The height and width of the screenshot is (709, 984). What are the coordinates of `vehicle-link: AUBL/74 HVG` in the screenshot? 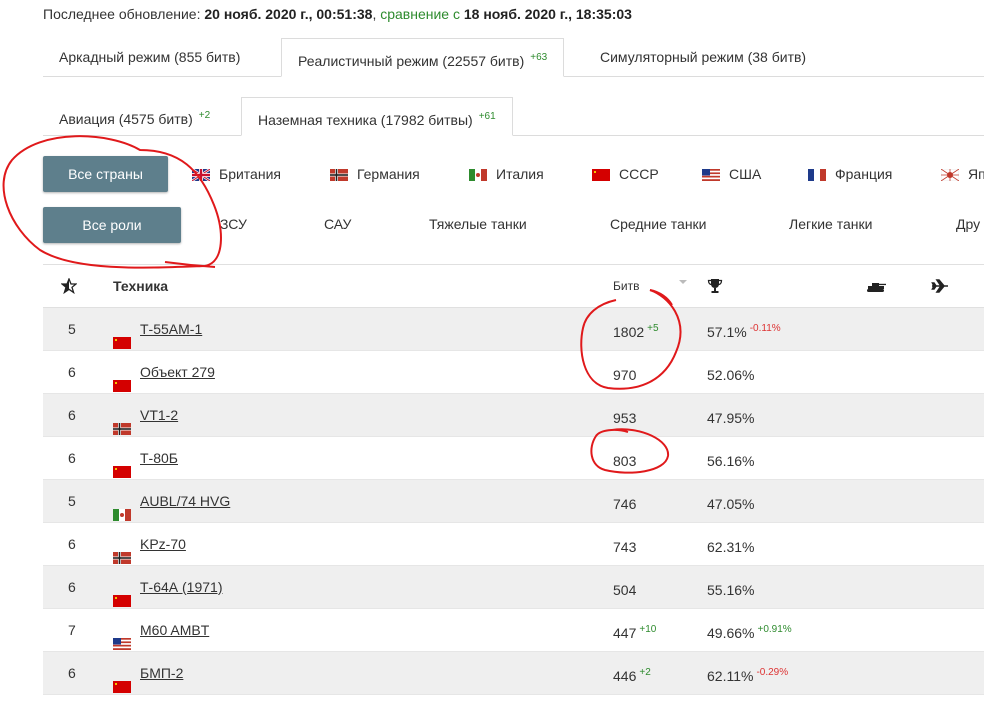 It's located at (185, 501).